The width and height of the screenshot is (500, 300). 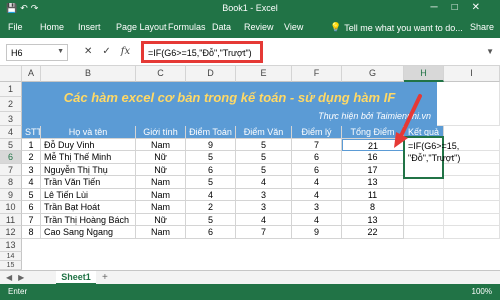 I want to click on status-mode: Enter, so click(x=18, y=291).